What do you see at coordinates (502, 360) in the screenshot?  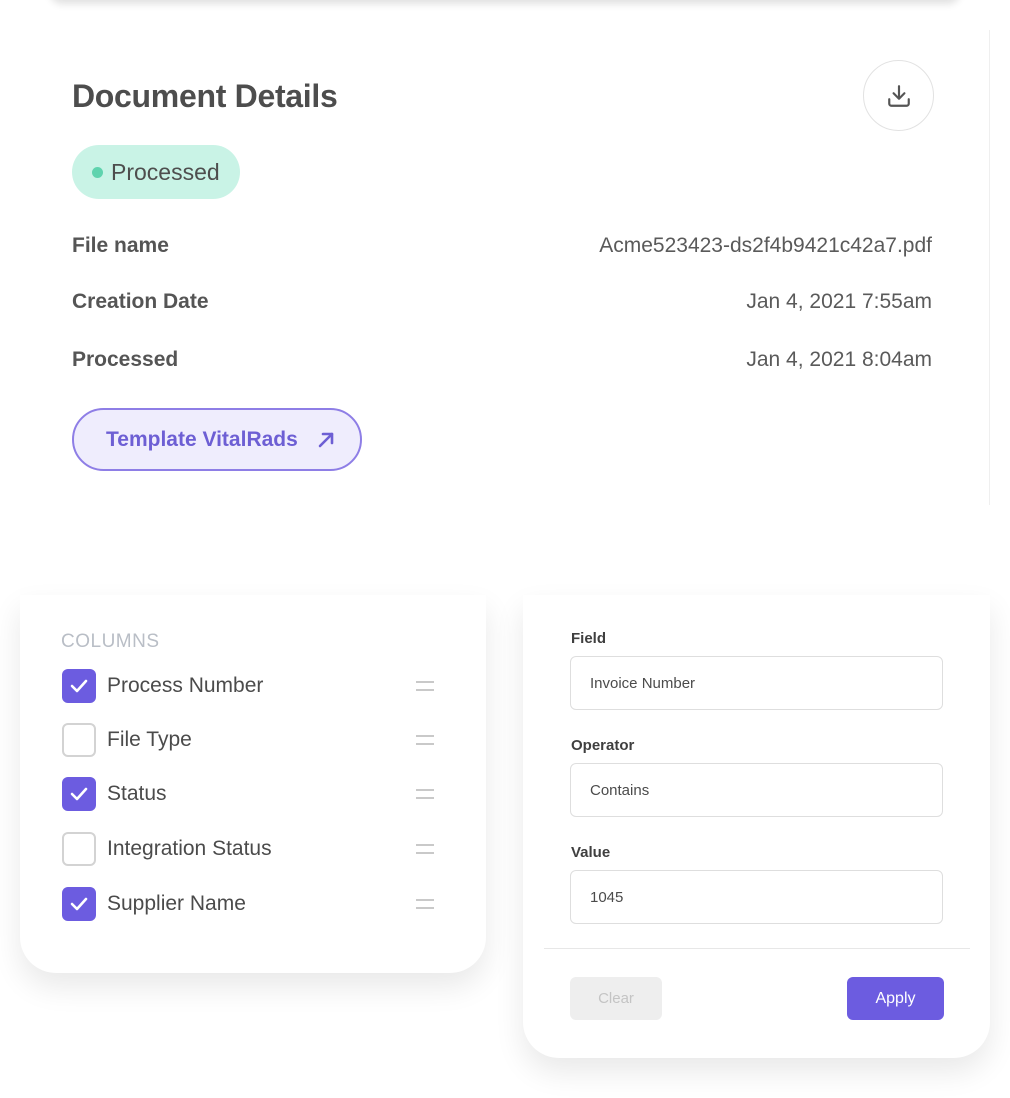 I see `processed-date-row: Processed Jan 4, 2021 8:04am` at bounding box center [502, 360].